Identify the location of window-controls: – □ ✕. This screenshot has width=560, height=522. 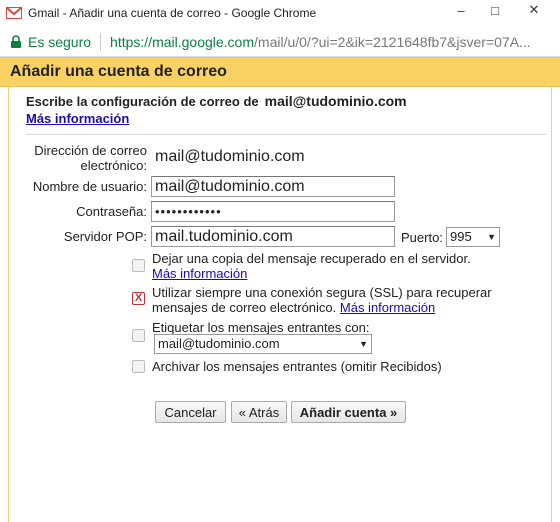
(500, 10).